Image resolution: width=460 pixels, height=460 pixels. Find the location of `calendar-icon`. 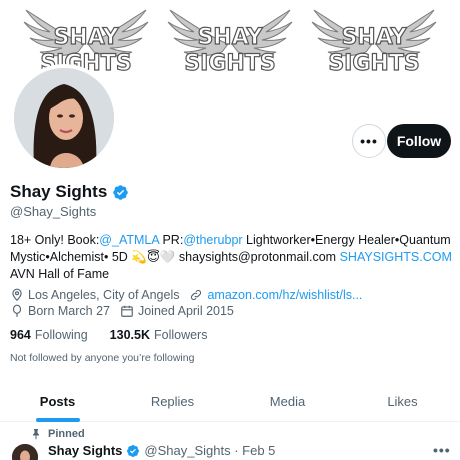

calendar-icon is located at coordinates (127, 311).